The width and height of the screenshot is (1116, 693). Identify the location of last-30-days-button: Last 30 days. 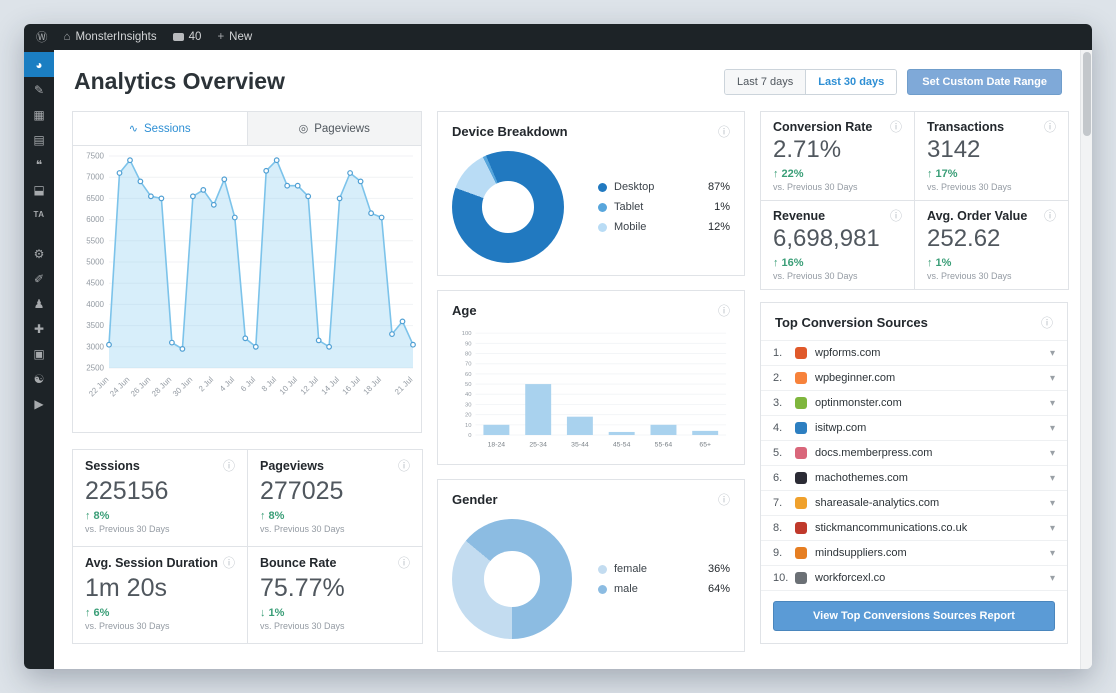
(851, 81).